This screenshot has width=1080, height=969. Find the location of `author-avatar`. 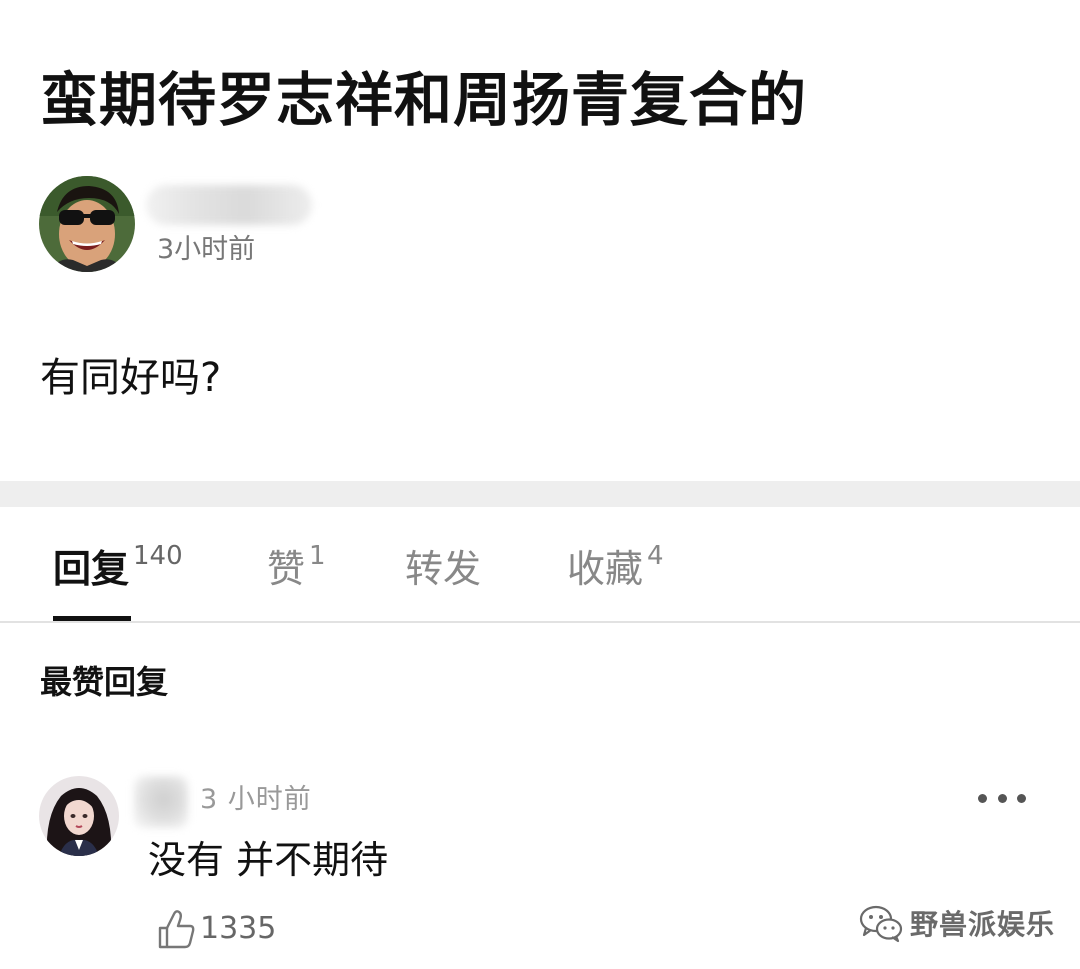

author-avatar is located at coordinates (87, 224).